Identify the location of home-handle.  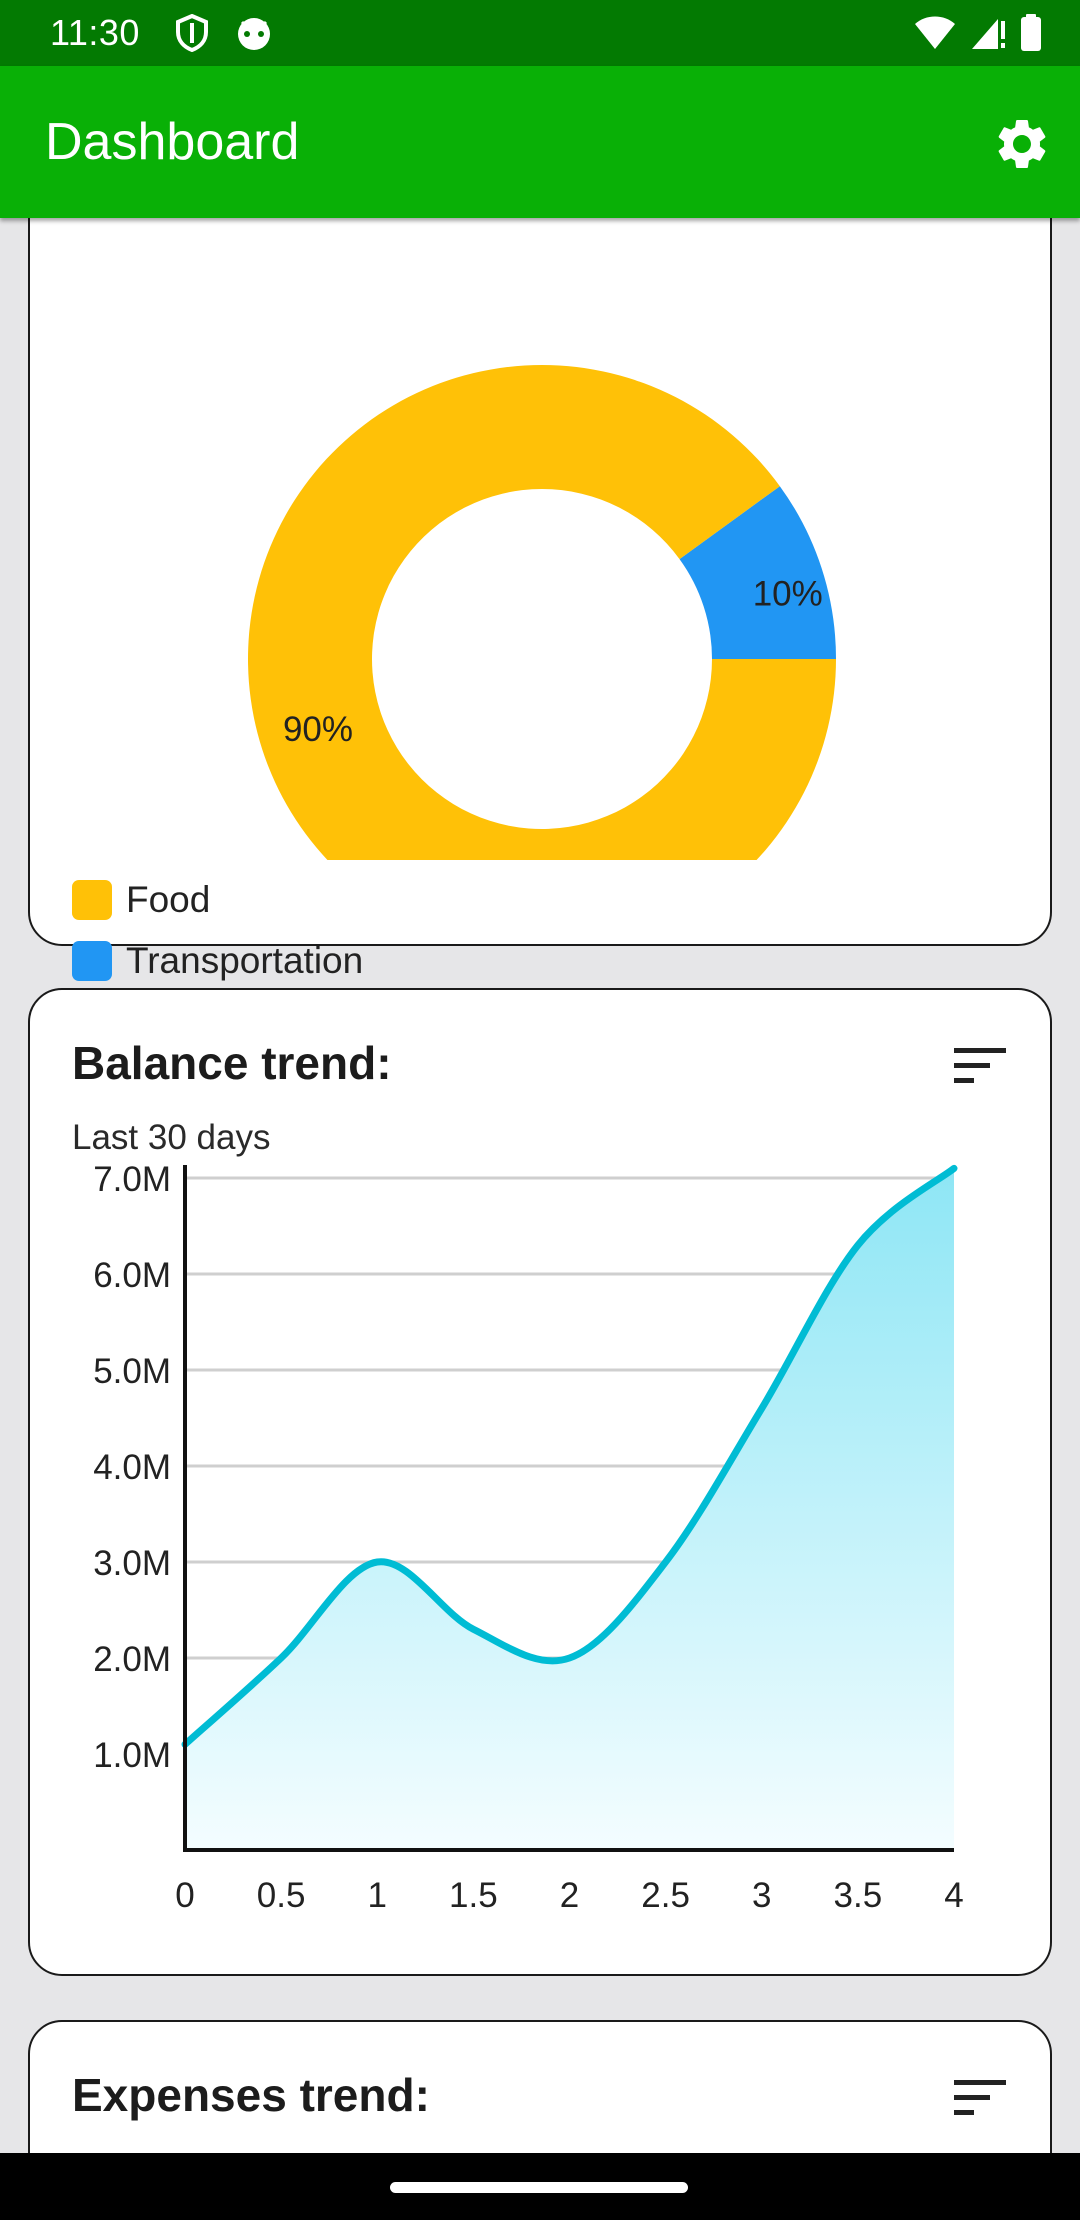
(539, 2187).